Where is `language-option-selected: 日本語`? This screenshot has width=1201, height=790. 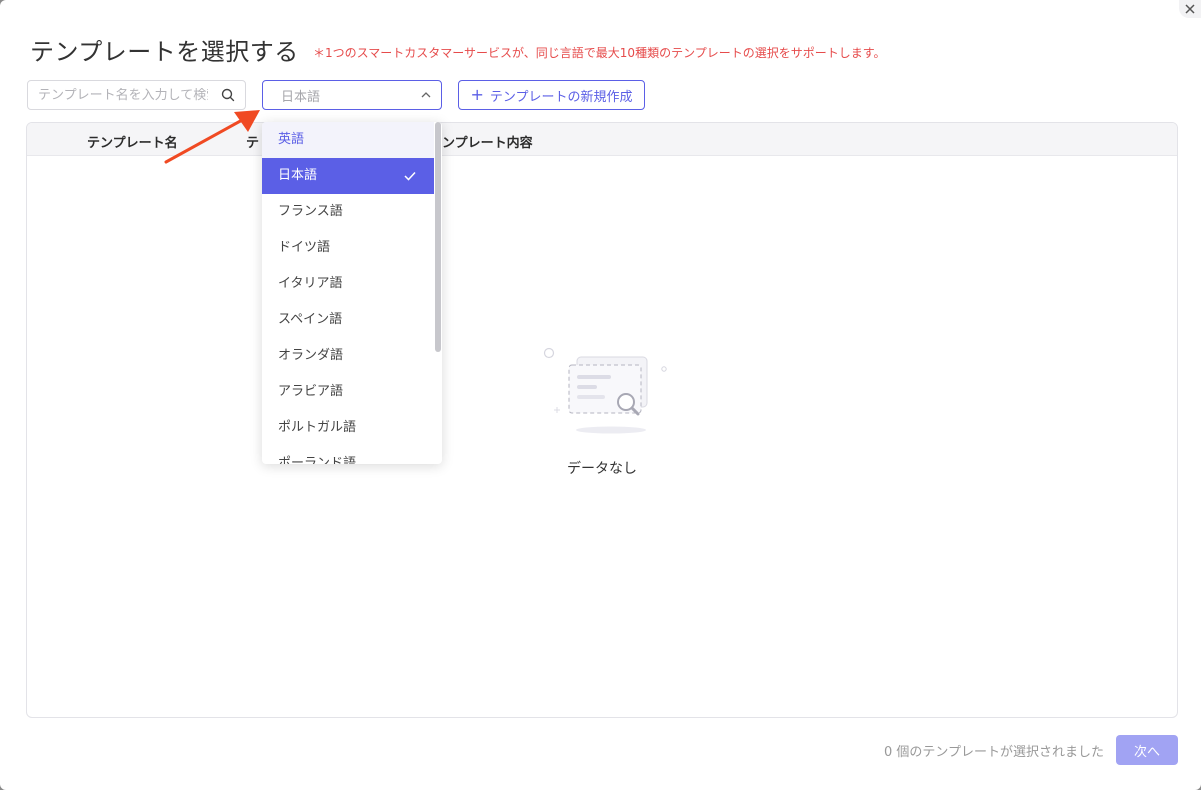
language-option-selected: 日本語 is located at coordinates (348, 176).